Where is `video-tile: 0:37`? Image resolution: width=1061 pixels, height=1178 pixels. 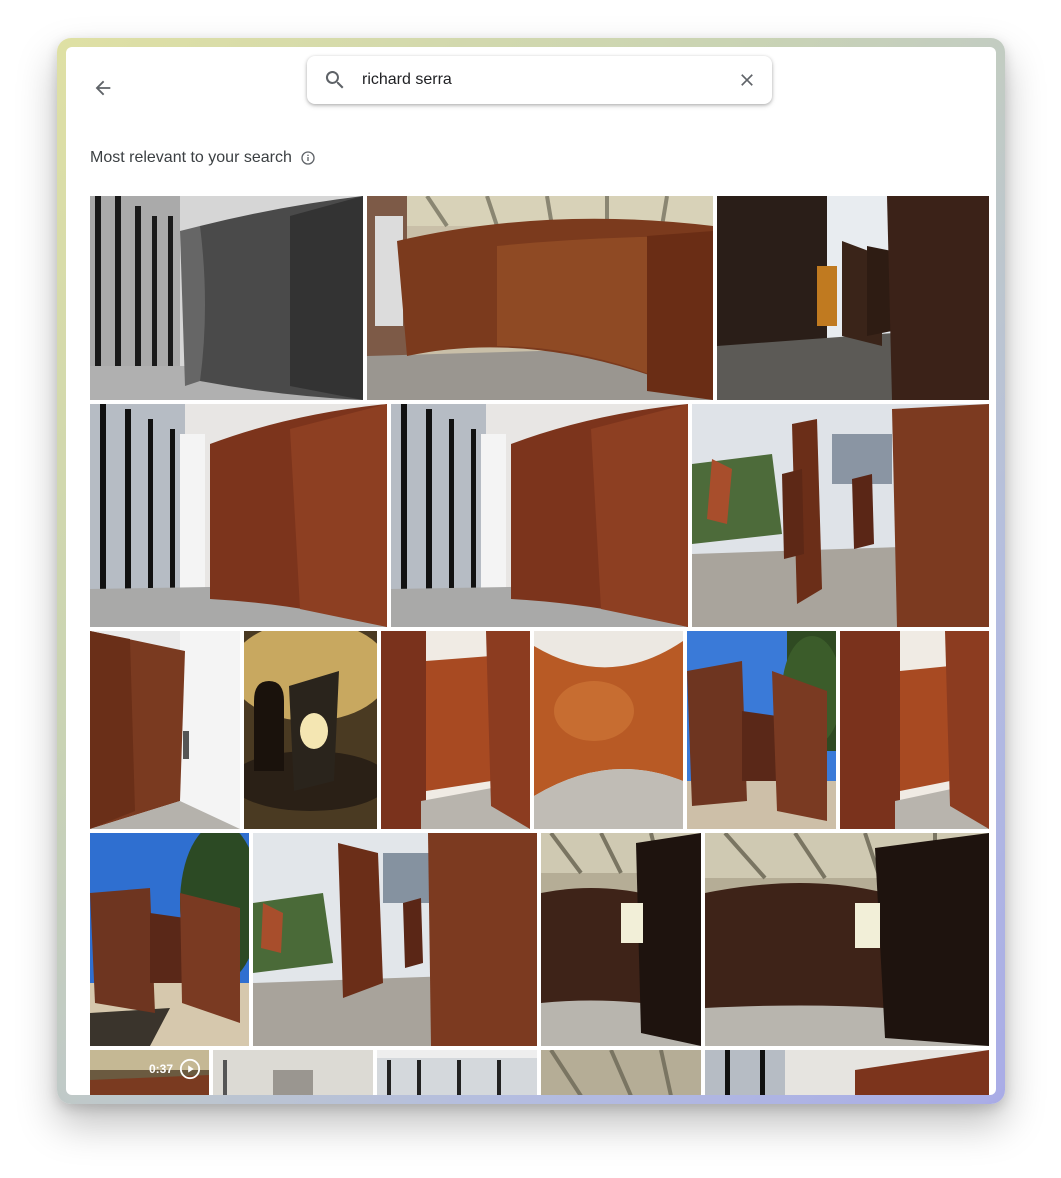
video-tile: 0:37 is located at coordinates (149, 1072).